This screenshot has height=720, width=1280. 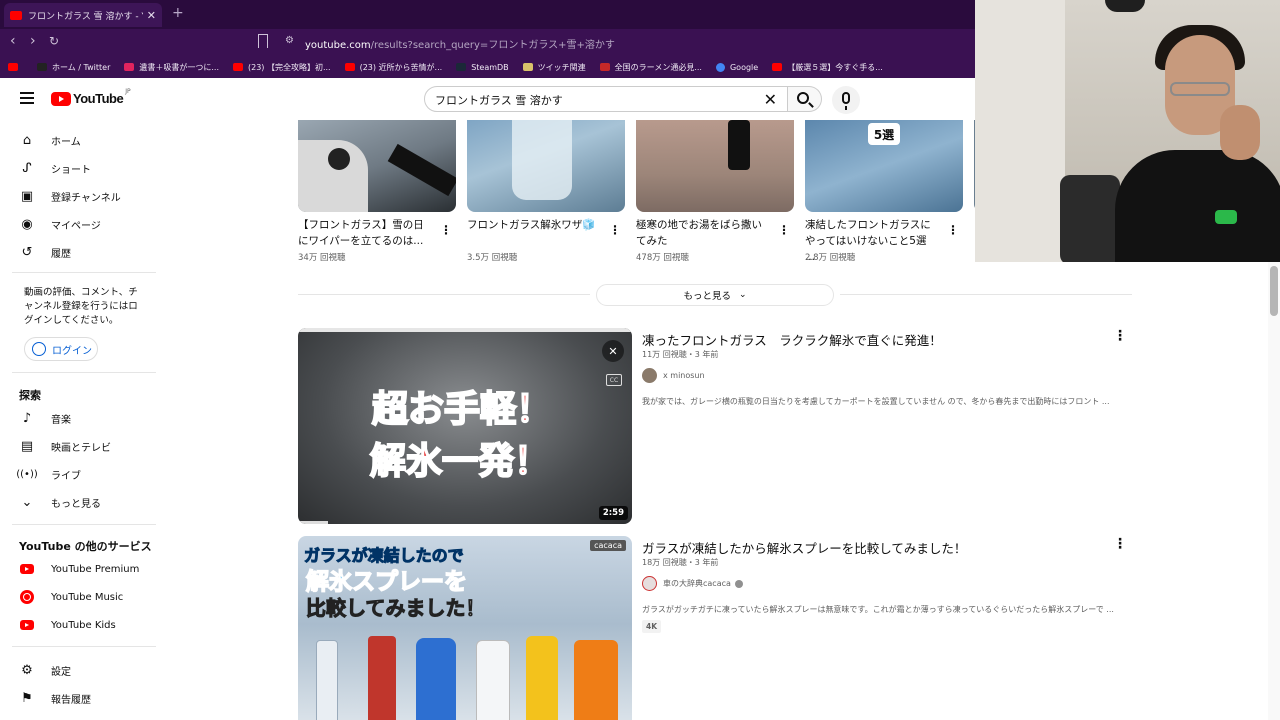 What do you see at coordinates (792, 339) in the screenshot?
I see `video-title: 凍ったフロントガラス ラクラク解氷で直ぐに発進！` at bounding box center [792, 339].